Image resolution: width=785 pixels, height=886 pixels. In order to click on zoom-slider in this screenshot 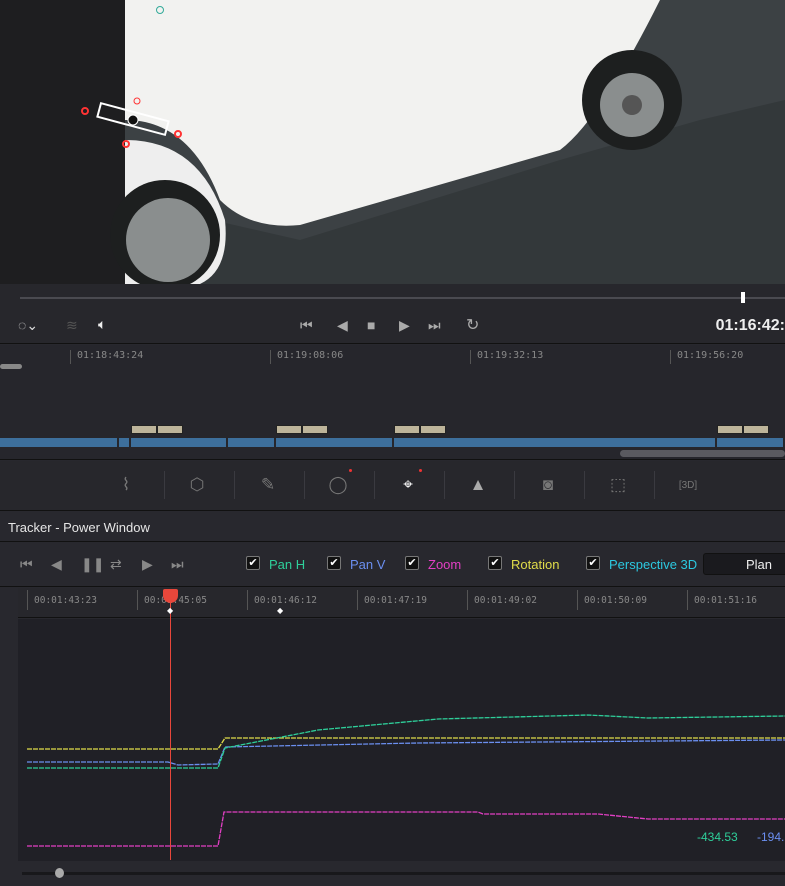, I will do `click(11, 366)`.